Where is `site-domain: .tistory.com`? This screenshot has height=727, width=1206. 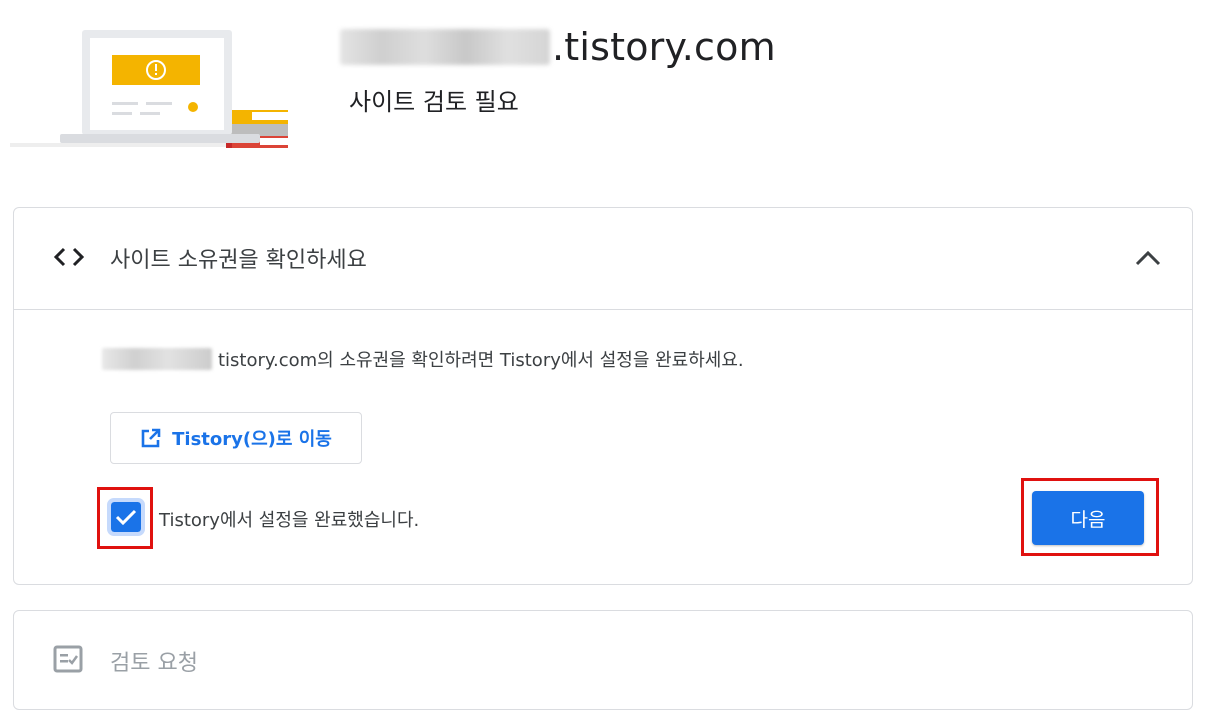 site-domain: .tistory.com is located at coordinates (558, 47).